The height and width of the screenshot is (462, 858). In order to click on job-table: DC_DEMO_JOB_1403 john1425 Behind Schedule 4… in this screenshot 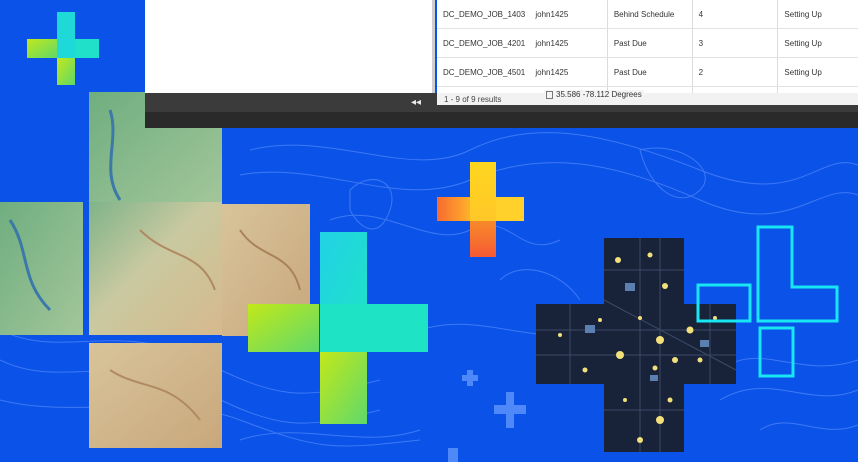, I will do `click(647, 50)`.